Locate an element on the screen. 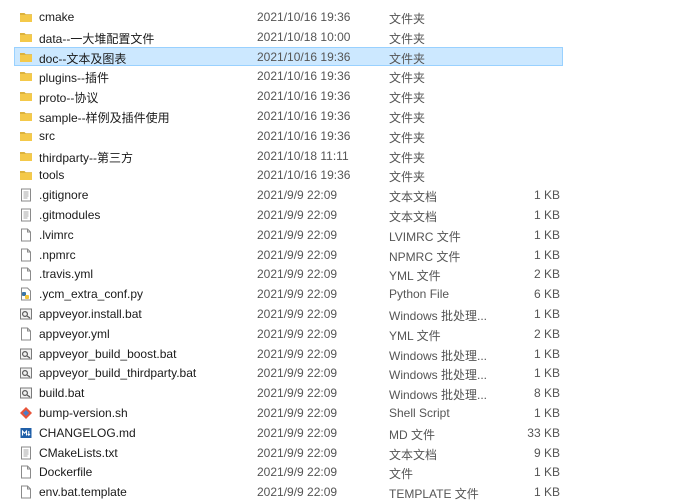 This screenshot has height=502, width=692. file-name: CHANGELOG.md is located at coordinates (87, 432).